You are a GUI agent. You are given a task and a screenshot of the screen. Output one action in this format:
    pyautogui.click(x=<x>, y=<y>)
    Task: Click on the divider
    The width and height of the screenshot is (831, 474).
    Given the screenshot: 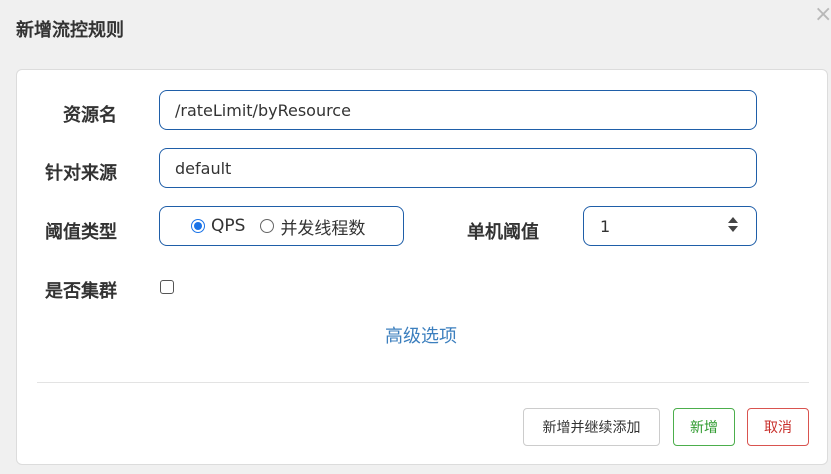 What is the action you would take?
    pyautogui.click(x=423, y=382)
    